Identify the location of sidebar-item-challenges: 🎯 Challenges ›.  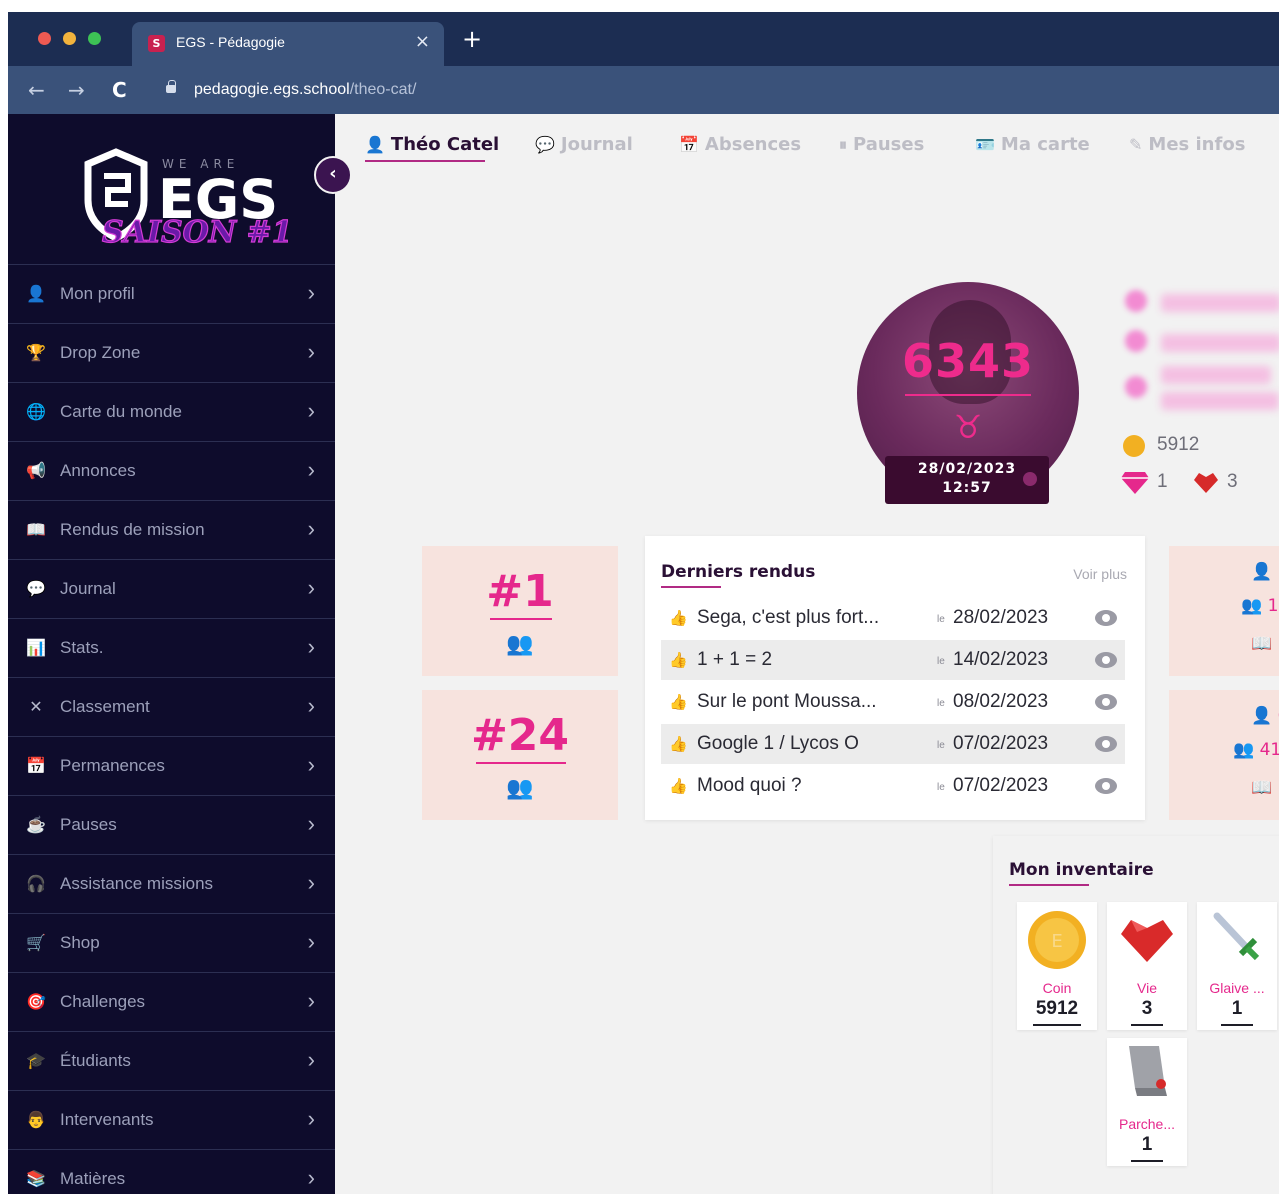
(171, 1001).